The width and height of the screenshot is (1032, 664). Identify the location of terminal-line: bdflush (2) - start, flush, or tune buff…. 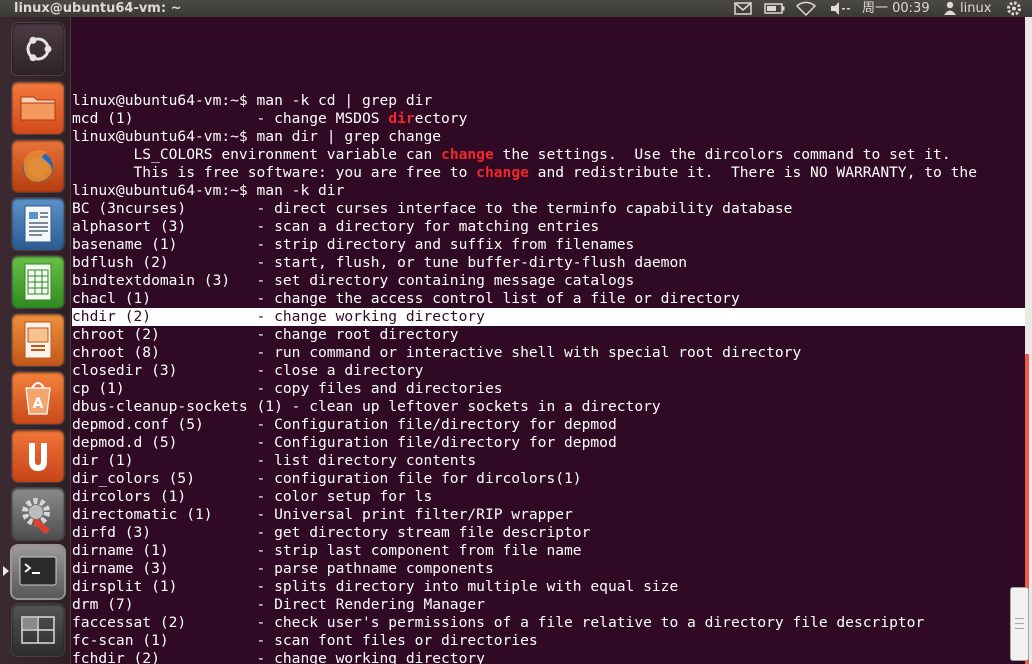
(380, 262).